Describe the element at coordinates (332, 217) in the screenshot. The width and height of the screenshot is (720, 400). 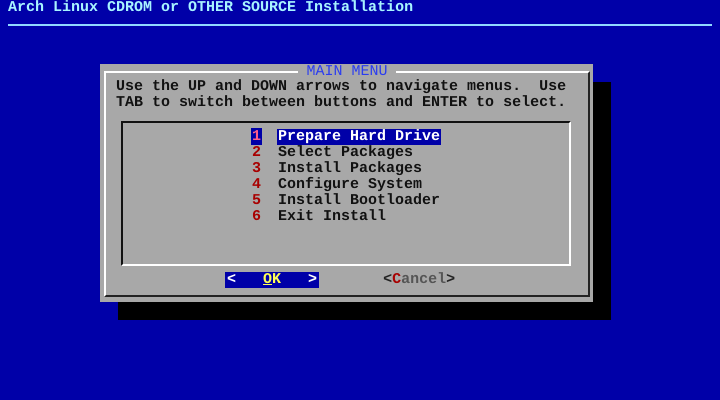
I see `menu-item: Exit Install` at that location.